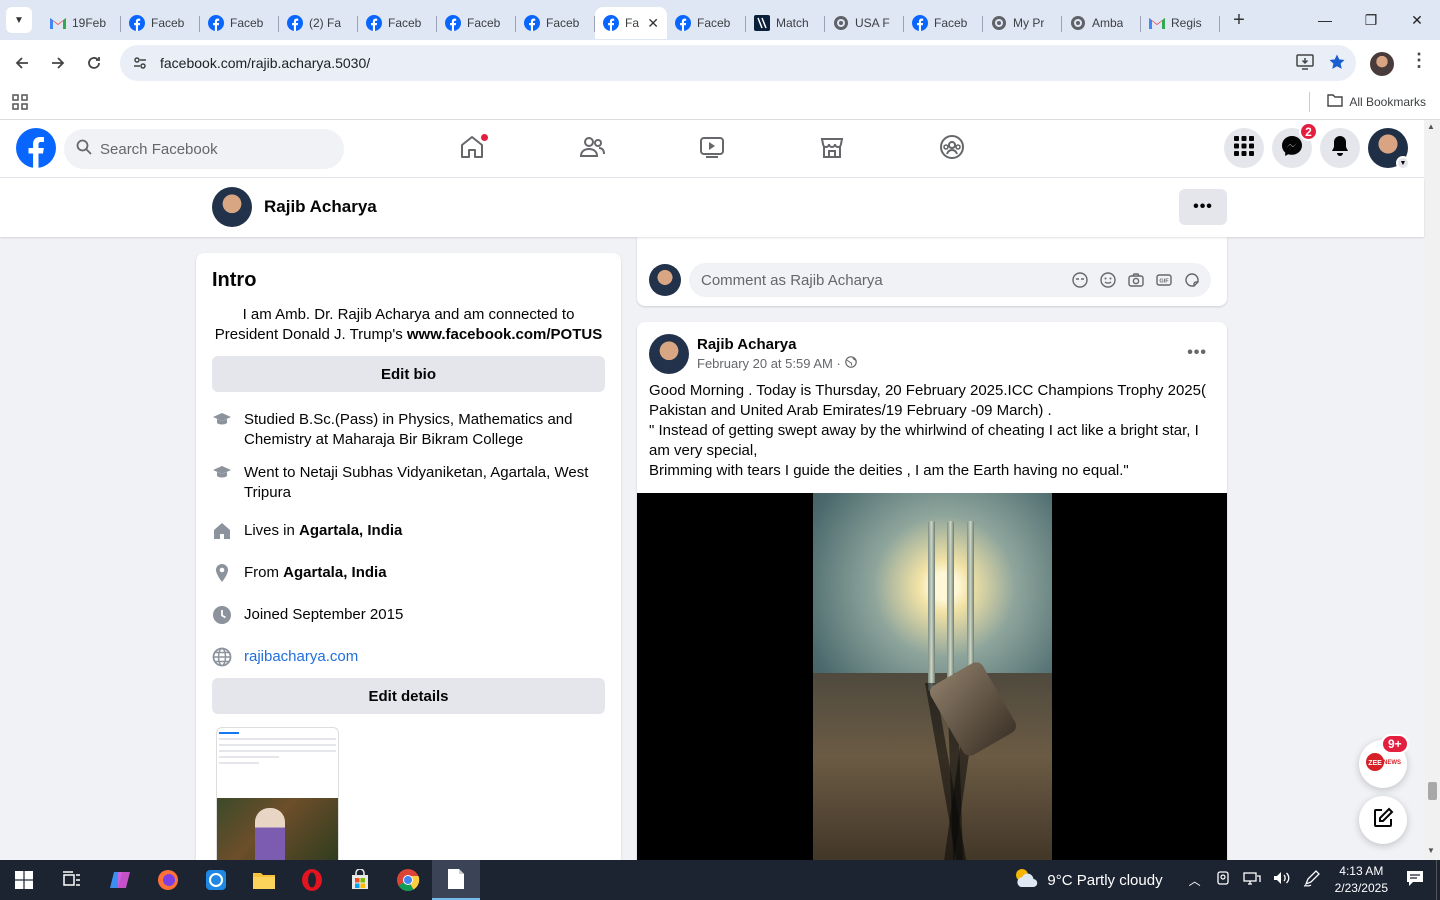 This screenshot has height=900, width=1440. I want to click on opera-icon, so click(312, 880).